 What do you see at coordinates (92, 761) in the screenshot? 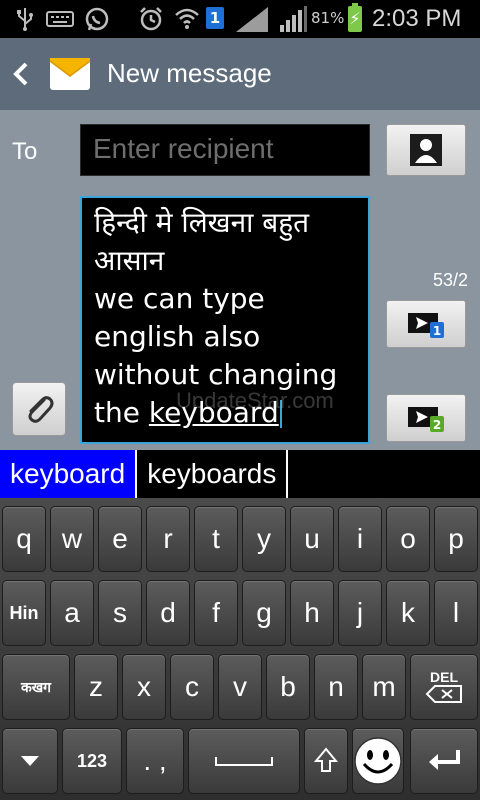
I see `key-numbers: 123` at bounding box center [92, 761].